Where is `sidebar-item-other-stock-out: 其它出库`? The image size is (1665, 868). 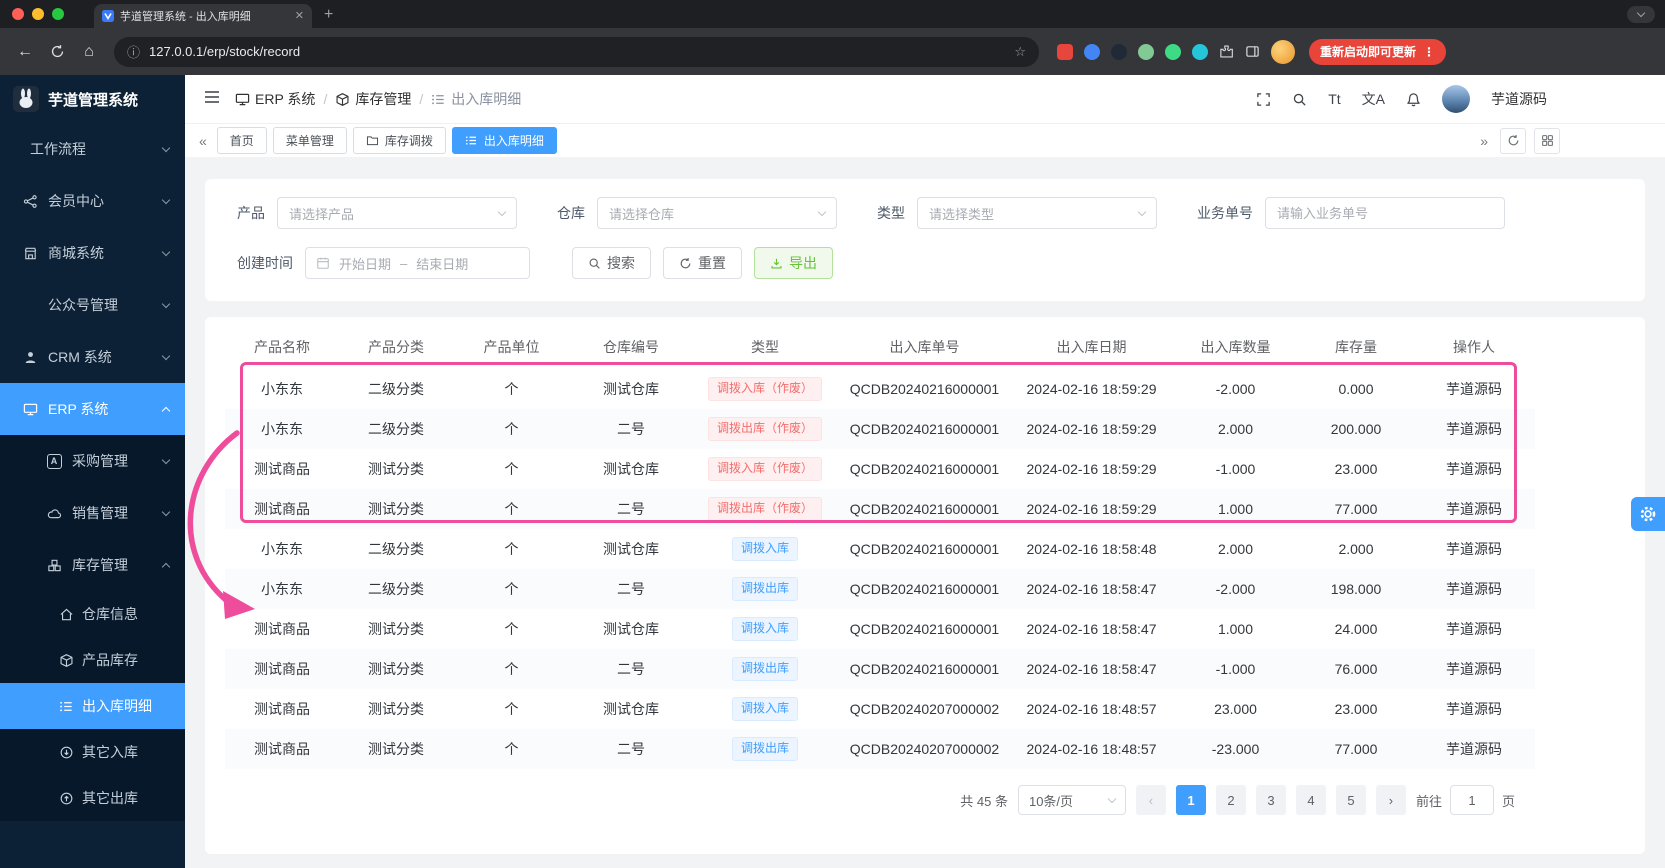 sidebar-item-other-stock-out: 其它出库 is located at coordinates (92, 798).